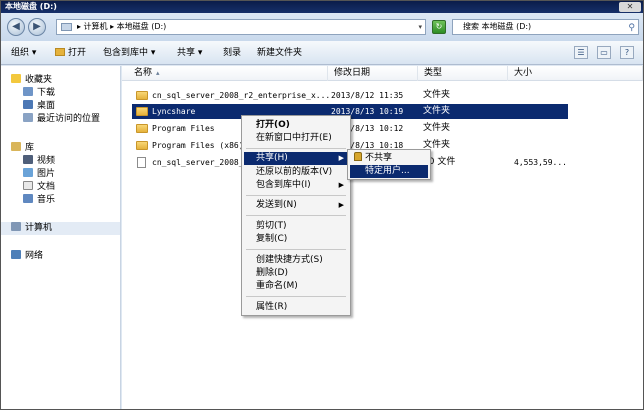  What do you see at coordinates (575, 73) in the screenshot?
I see `column-size: 大小` at bounding box center [575, 73].